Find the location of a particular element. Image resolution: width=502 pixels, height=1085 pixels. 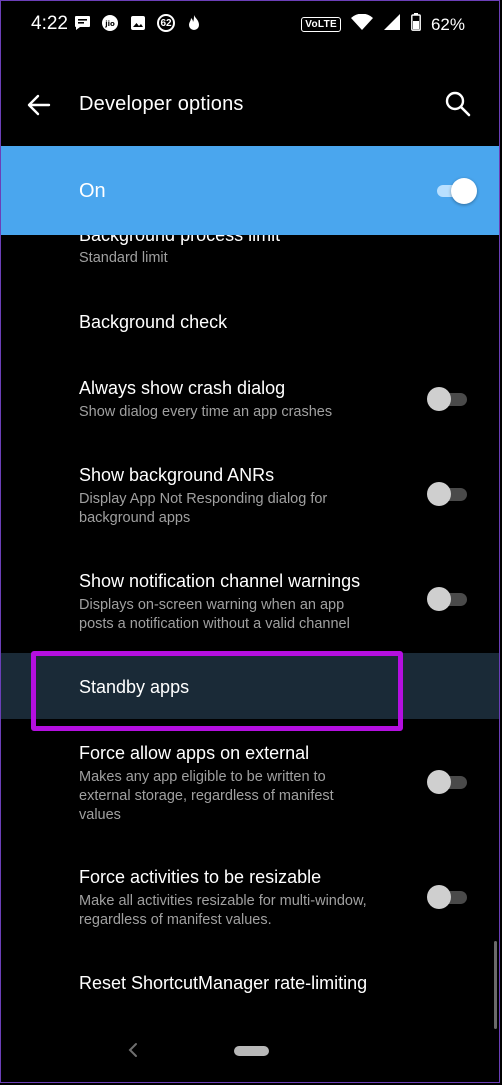

signal-icon is located at coordinates (392, 24).